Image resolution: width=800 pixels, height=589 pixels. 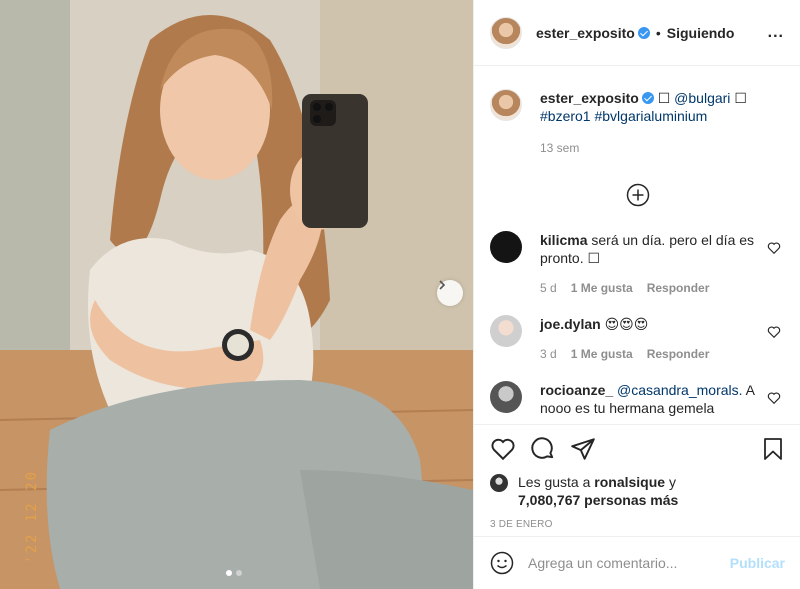 What do you see at coordinates (583, 449) in the screenshot?
I see `share-paper-plane-icon` at bounding box center [583, 449].